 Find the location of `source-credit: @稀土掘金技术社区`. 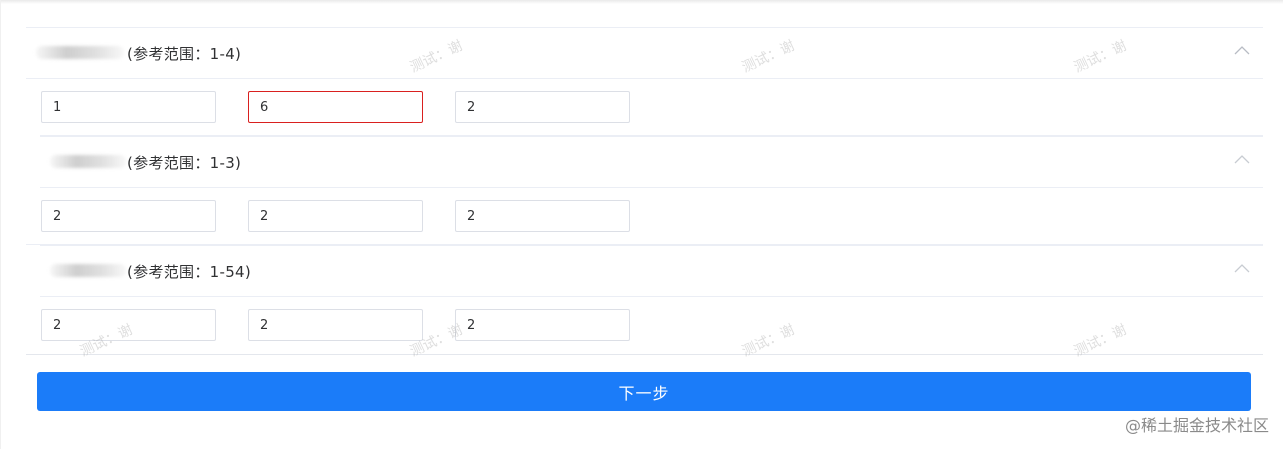

source-credit: @稀土掘金技术社区 is located at coordinates (1196, 425).